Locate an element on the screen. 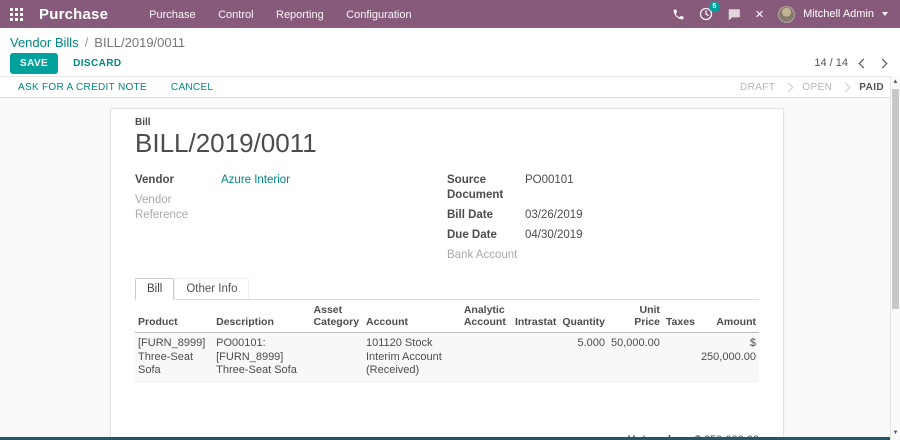  vendor-label: Vendor is located at coordinates (154, 180).